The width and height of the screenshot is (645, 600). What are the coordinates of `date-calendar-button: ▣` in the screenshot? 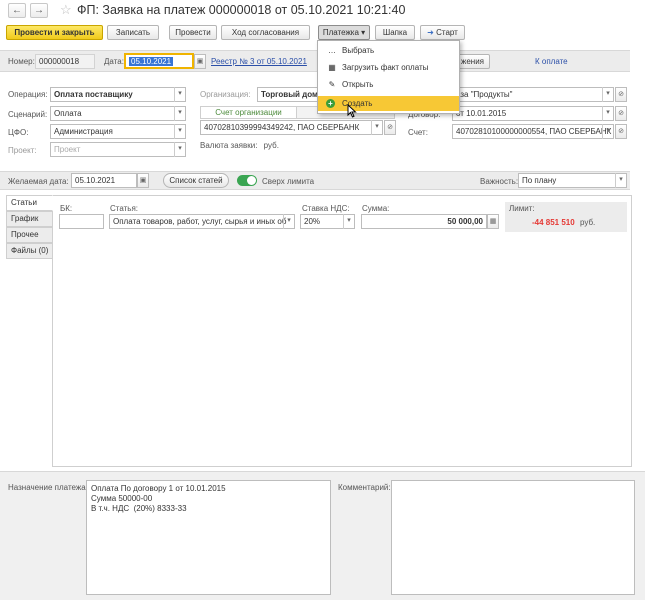 It's located at (200, 61).